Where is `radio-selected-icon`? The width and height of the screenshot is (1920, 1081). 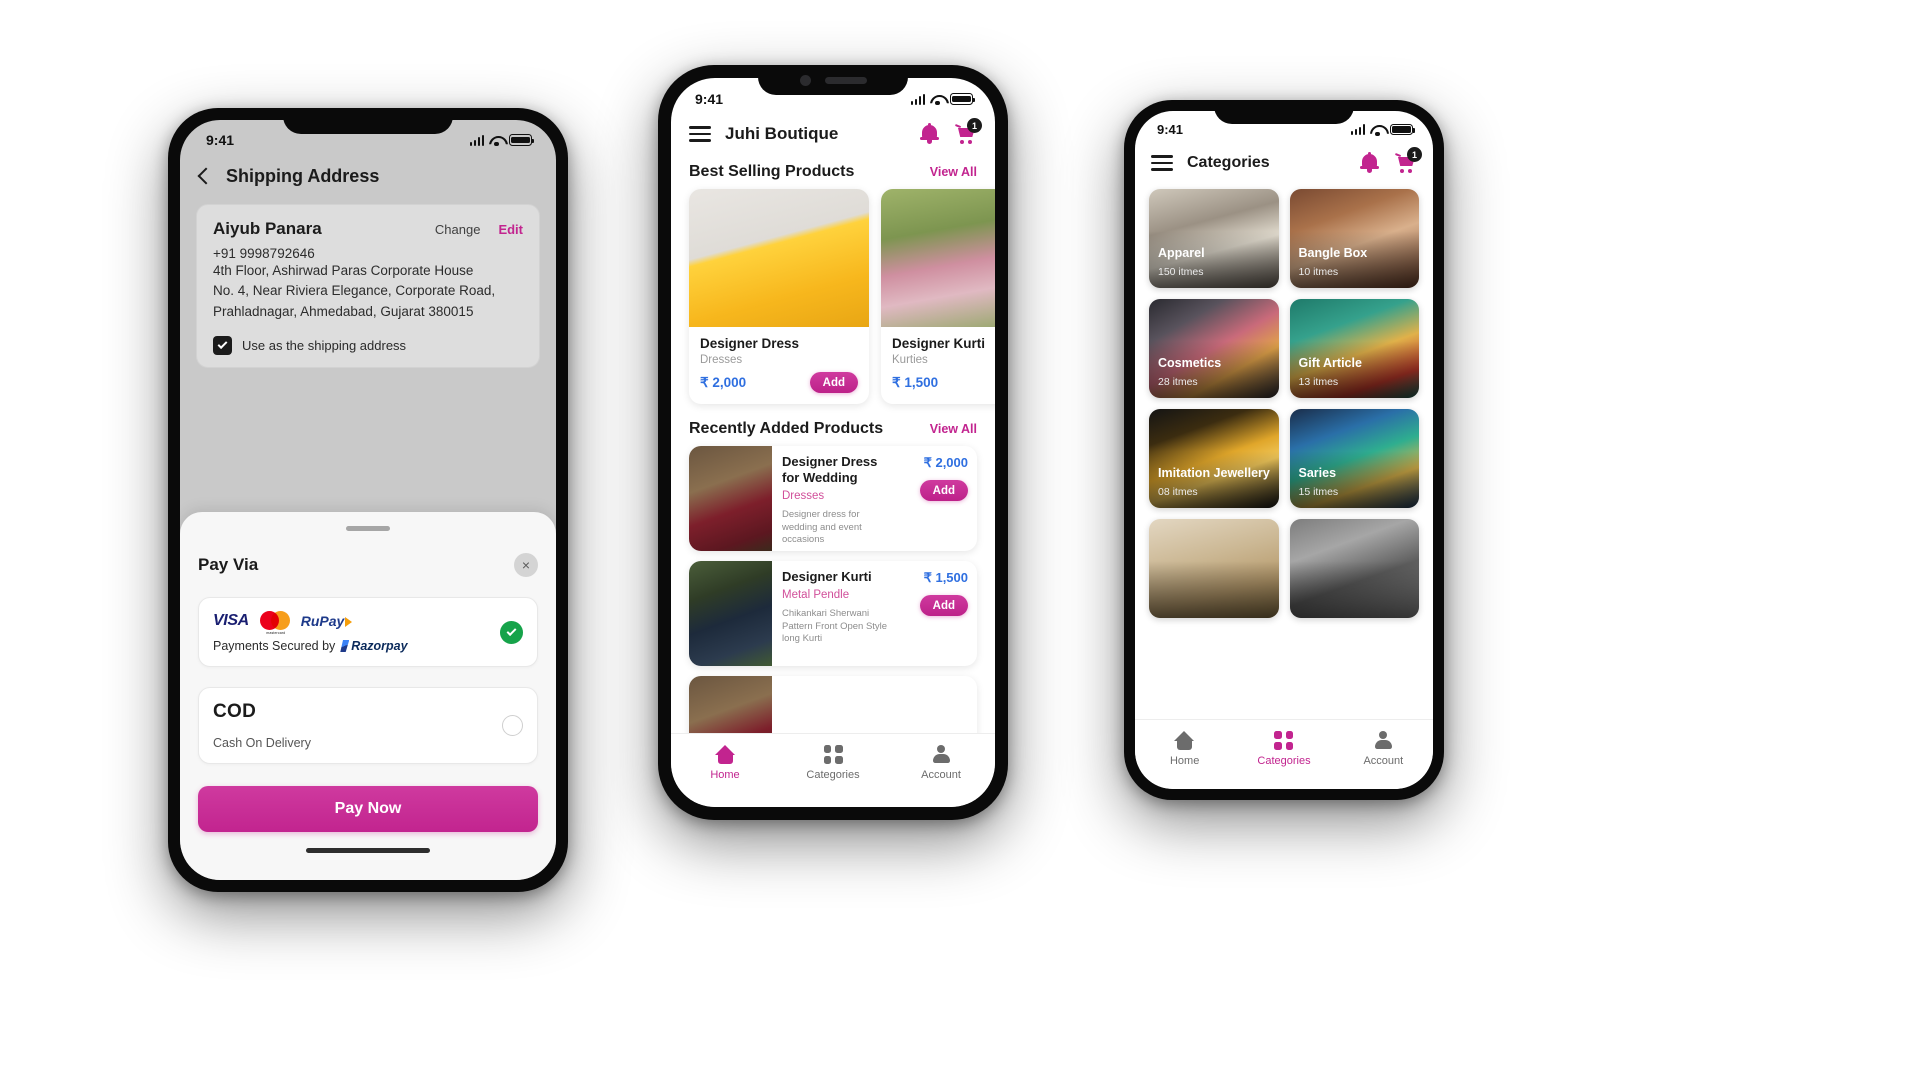
radio-selected-icon is located at coordinates (511, 632).